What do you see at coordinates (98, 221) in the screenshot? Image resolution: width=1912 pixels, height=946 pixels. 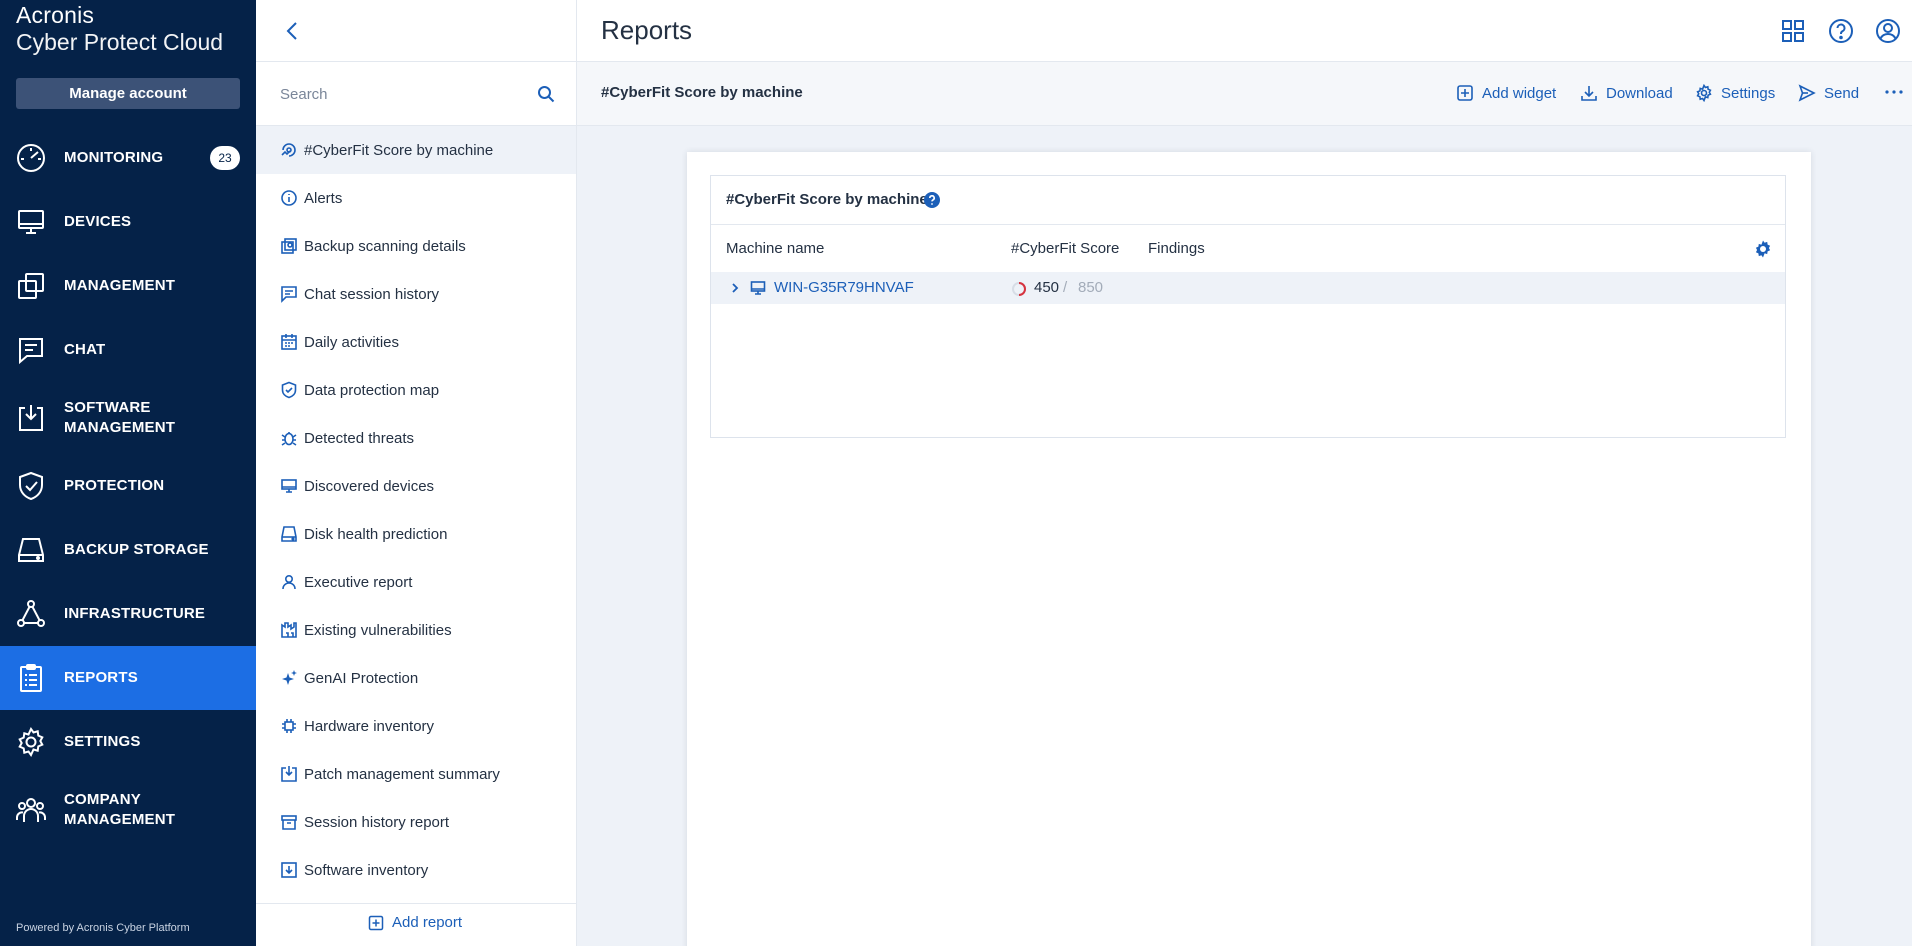 I see `nav-label: DEVICES` at bounding box center [98, 221].